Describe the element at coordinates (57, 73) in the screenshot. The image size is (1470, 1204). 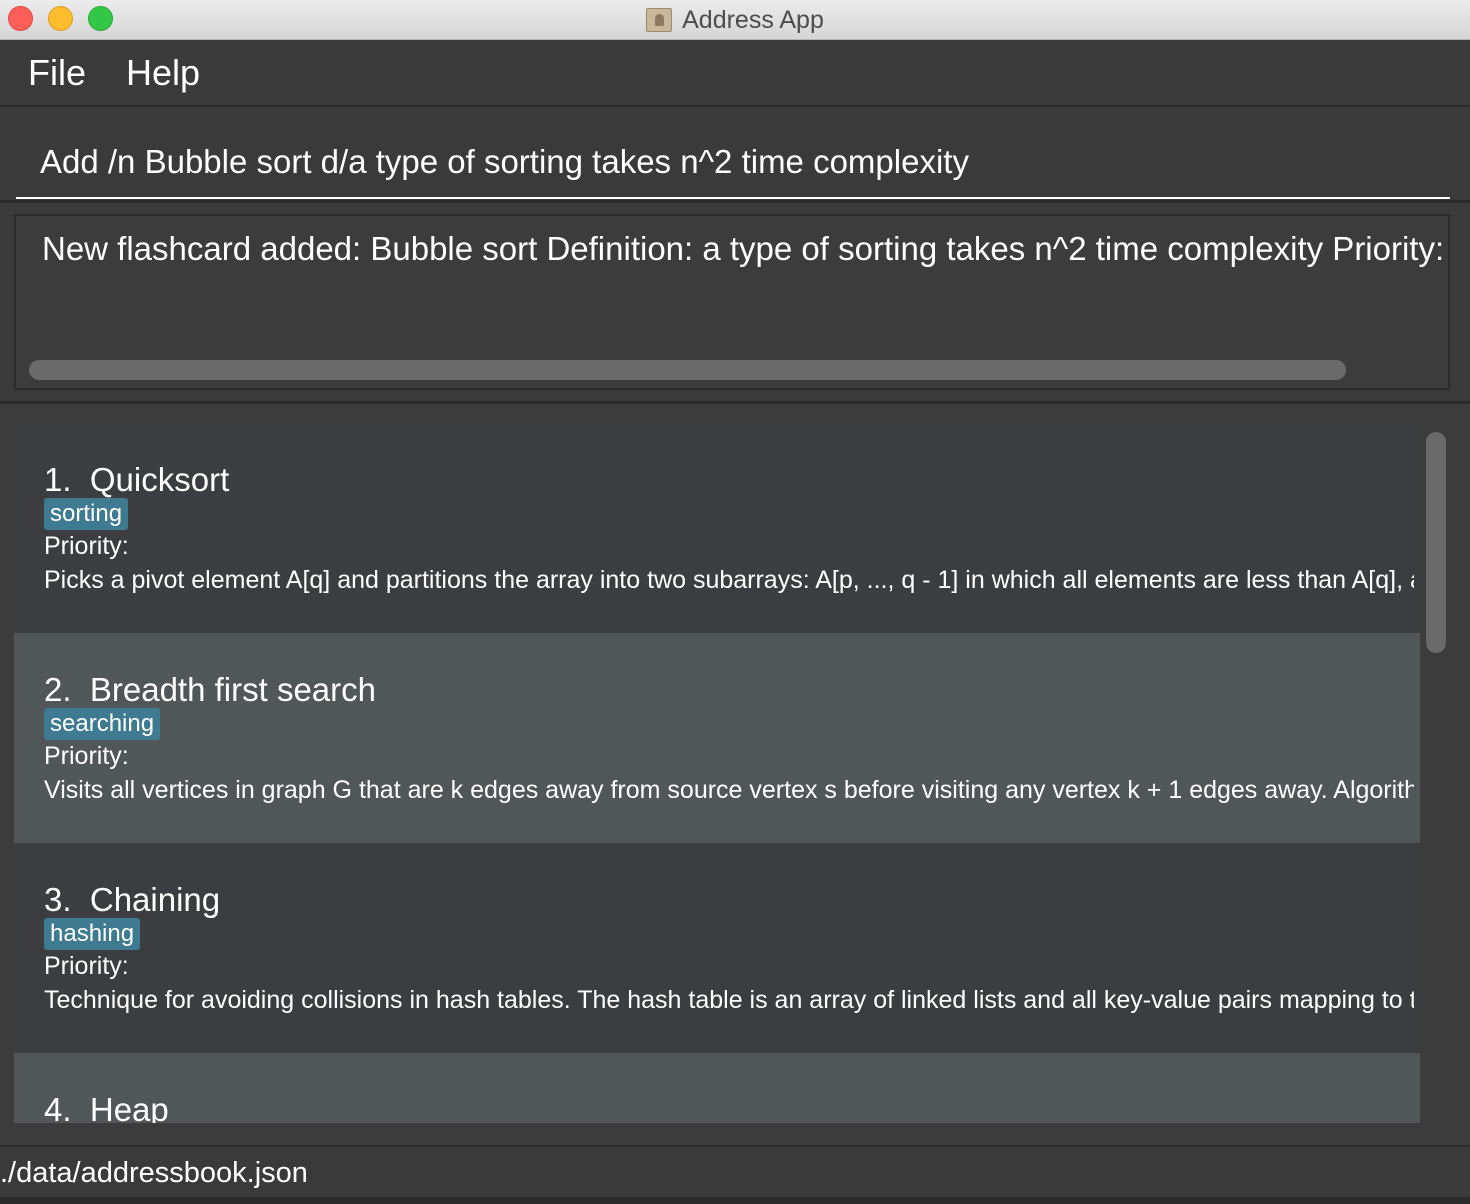
I see `menu-file: File` at that location.